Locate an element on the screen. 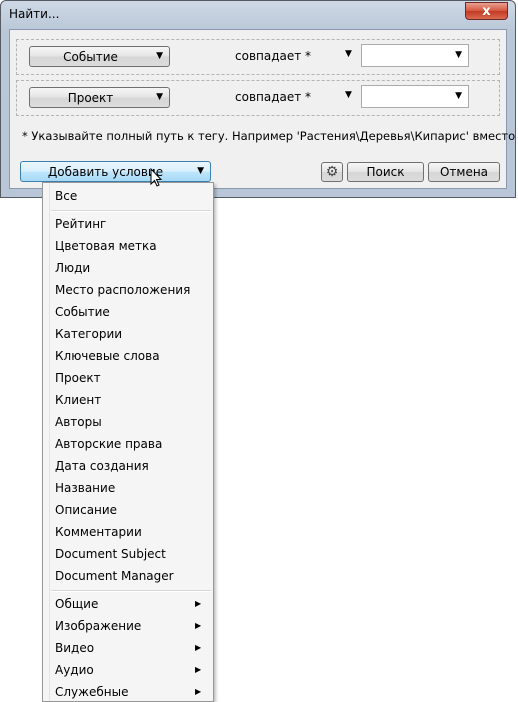 The image size is (518, 702). mouse-cursor-icon is located at coordinates (156, 177).